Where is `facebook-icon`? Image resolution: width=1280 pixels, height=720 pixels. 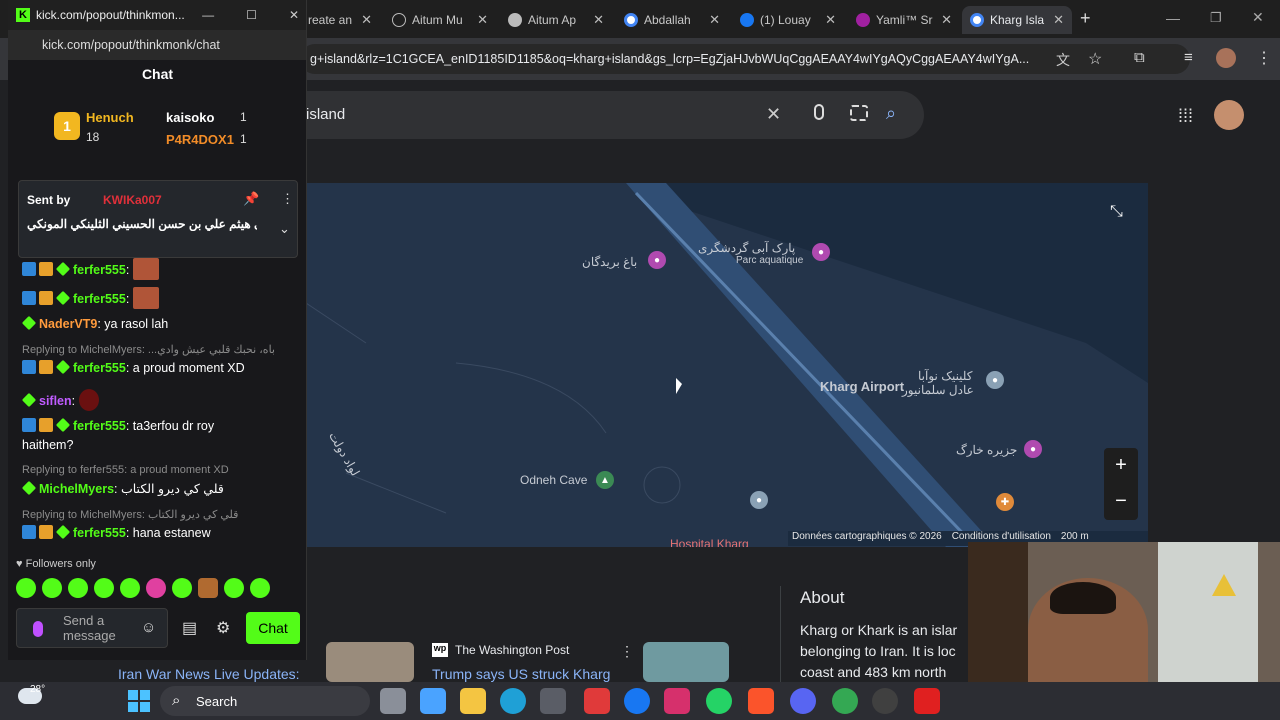
facebook-icon is located at coordinates (637, 701).